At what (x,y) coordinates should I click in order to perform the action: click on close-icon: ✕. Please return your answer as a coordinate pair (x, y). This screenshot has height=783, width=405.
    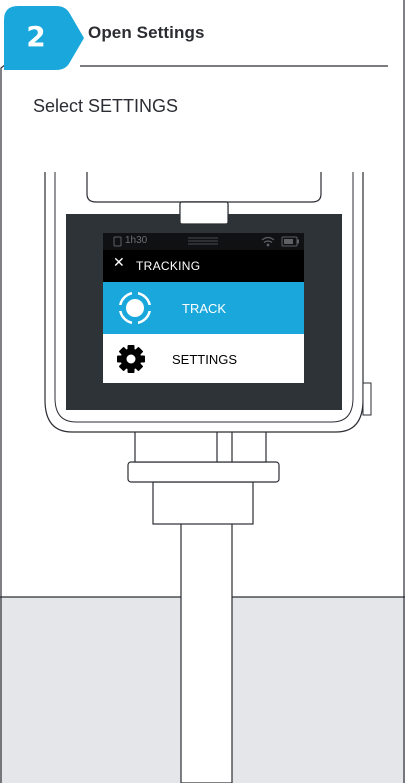
    Looking at the image, I should click on (119, 263).